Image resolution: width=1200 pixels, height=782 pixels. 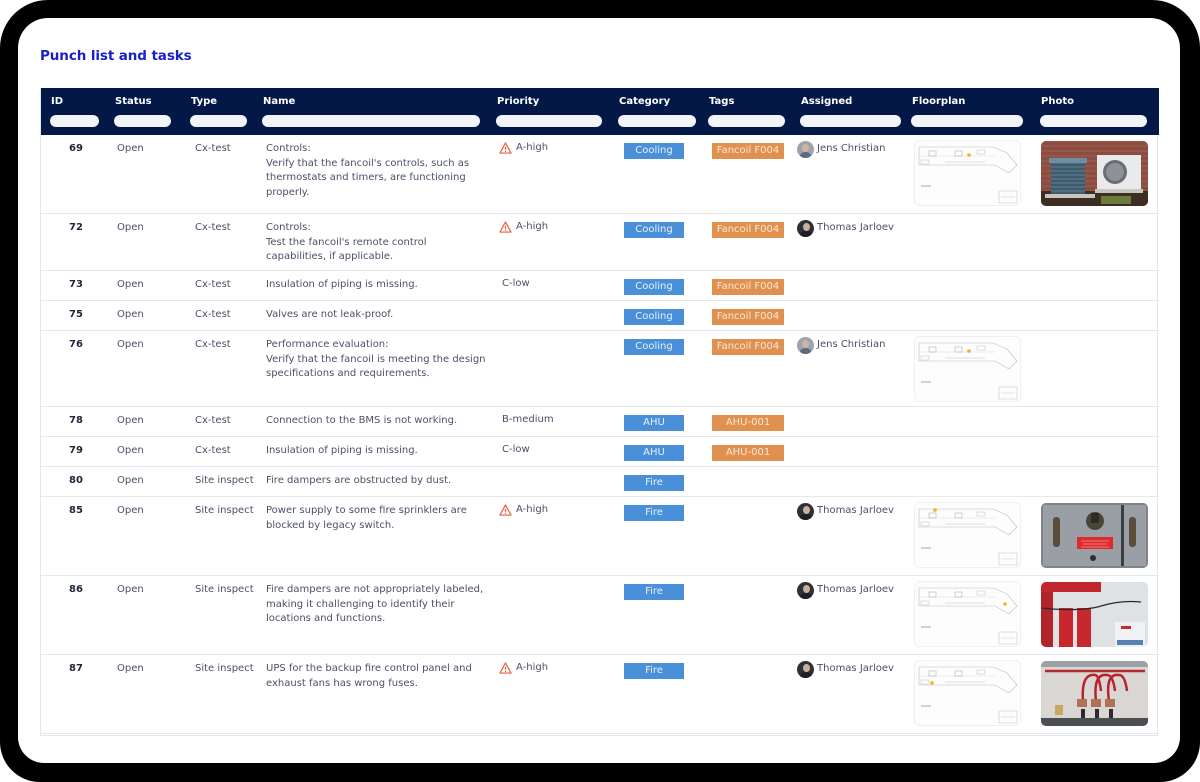 I want to click on task-name-line: locations and functions., so click(x=326, y=619).